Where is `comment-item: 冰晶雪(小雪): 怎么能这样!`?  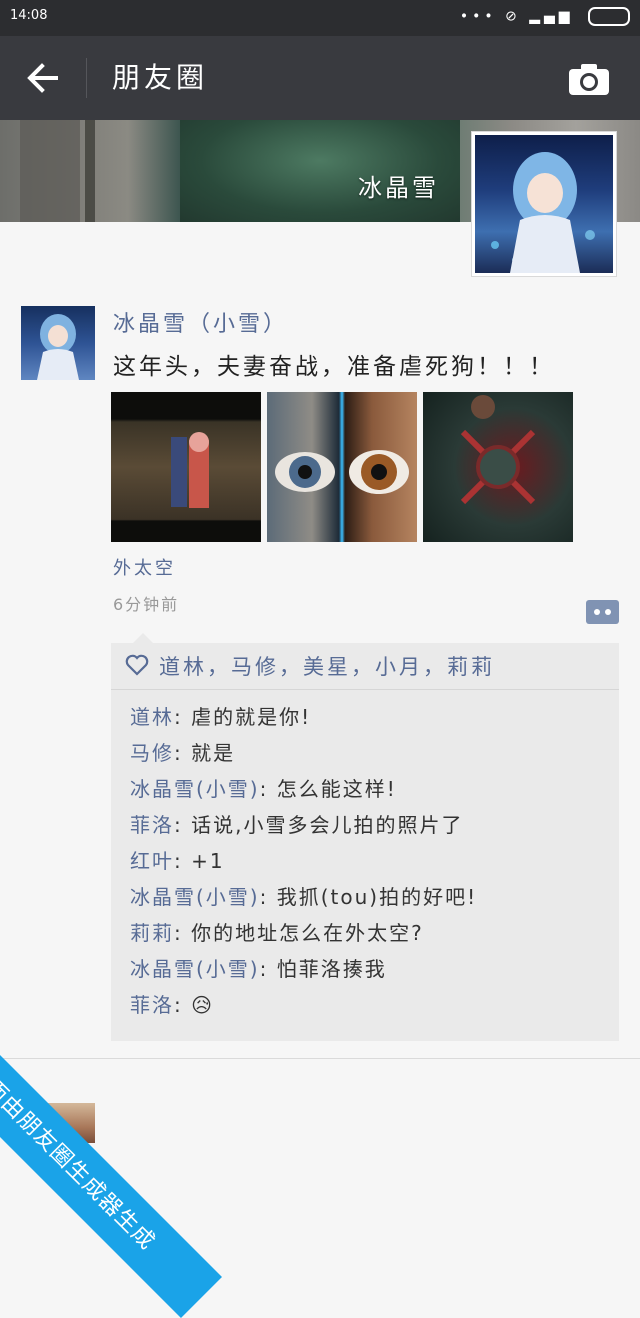
comment-item: 冰晶雪(小雪): 怎么能这样! is located at coordinates (263, 787).